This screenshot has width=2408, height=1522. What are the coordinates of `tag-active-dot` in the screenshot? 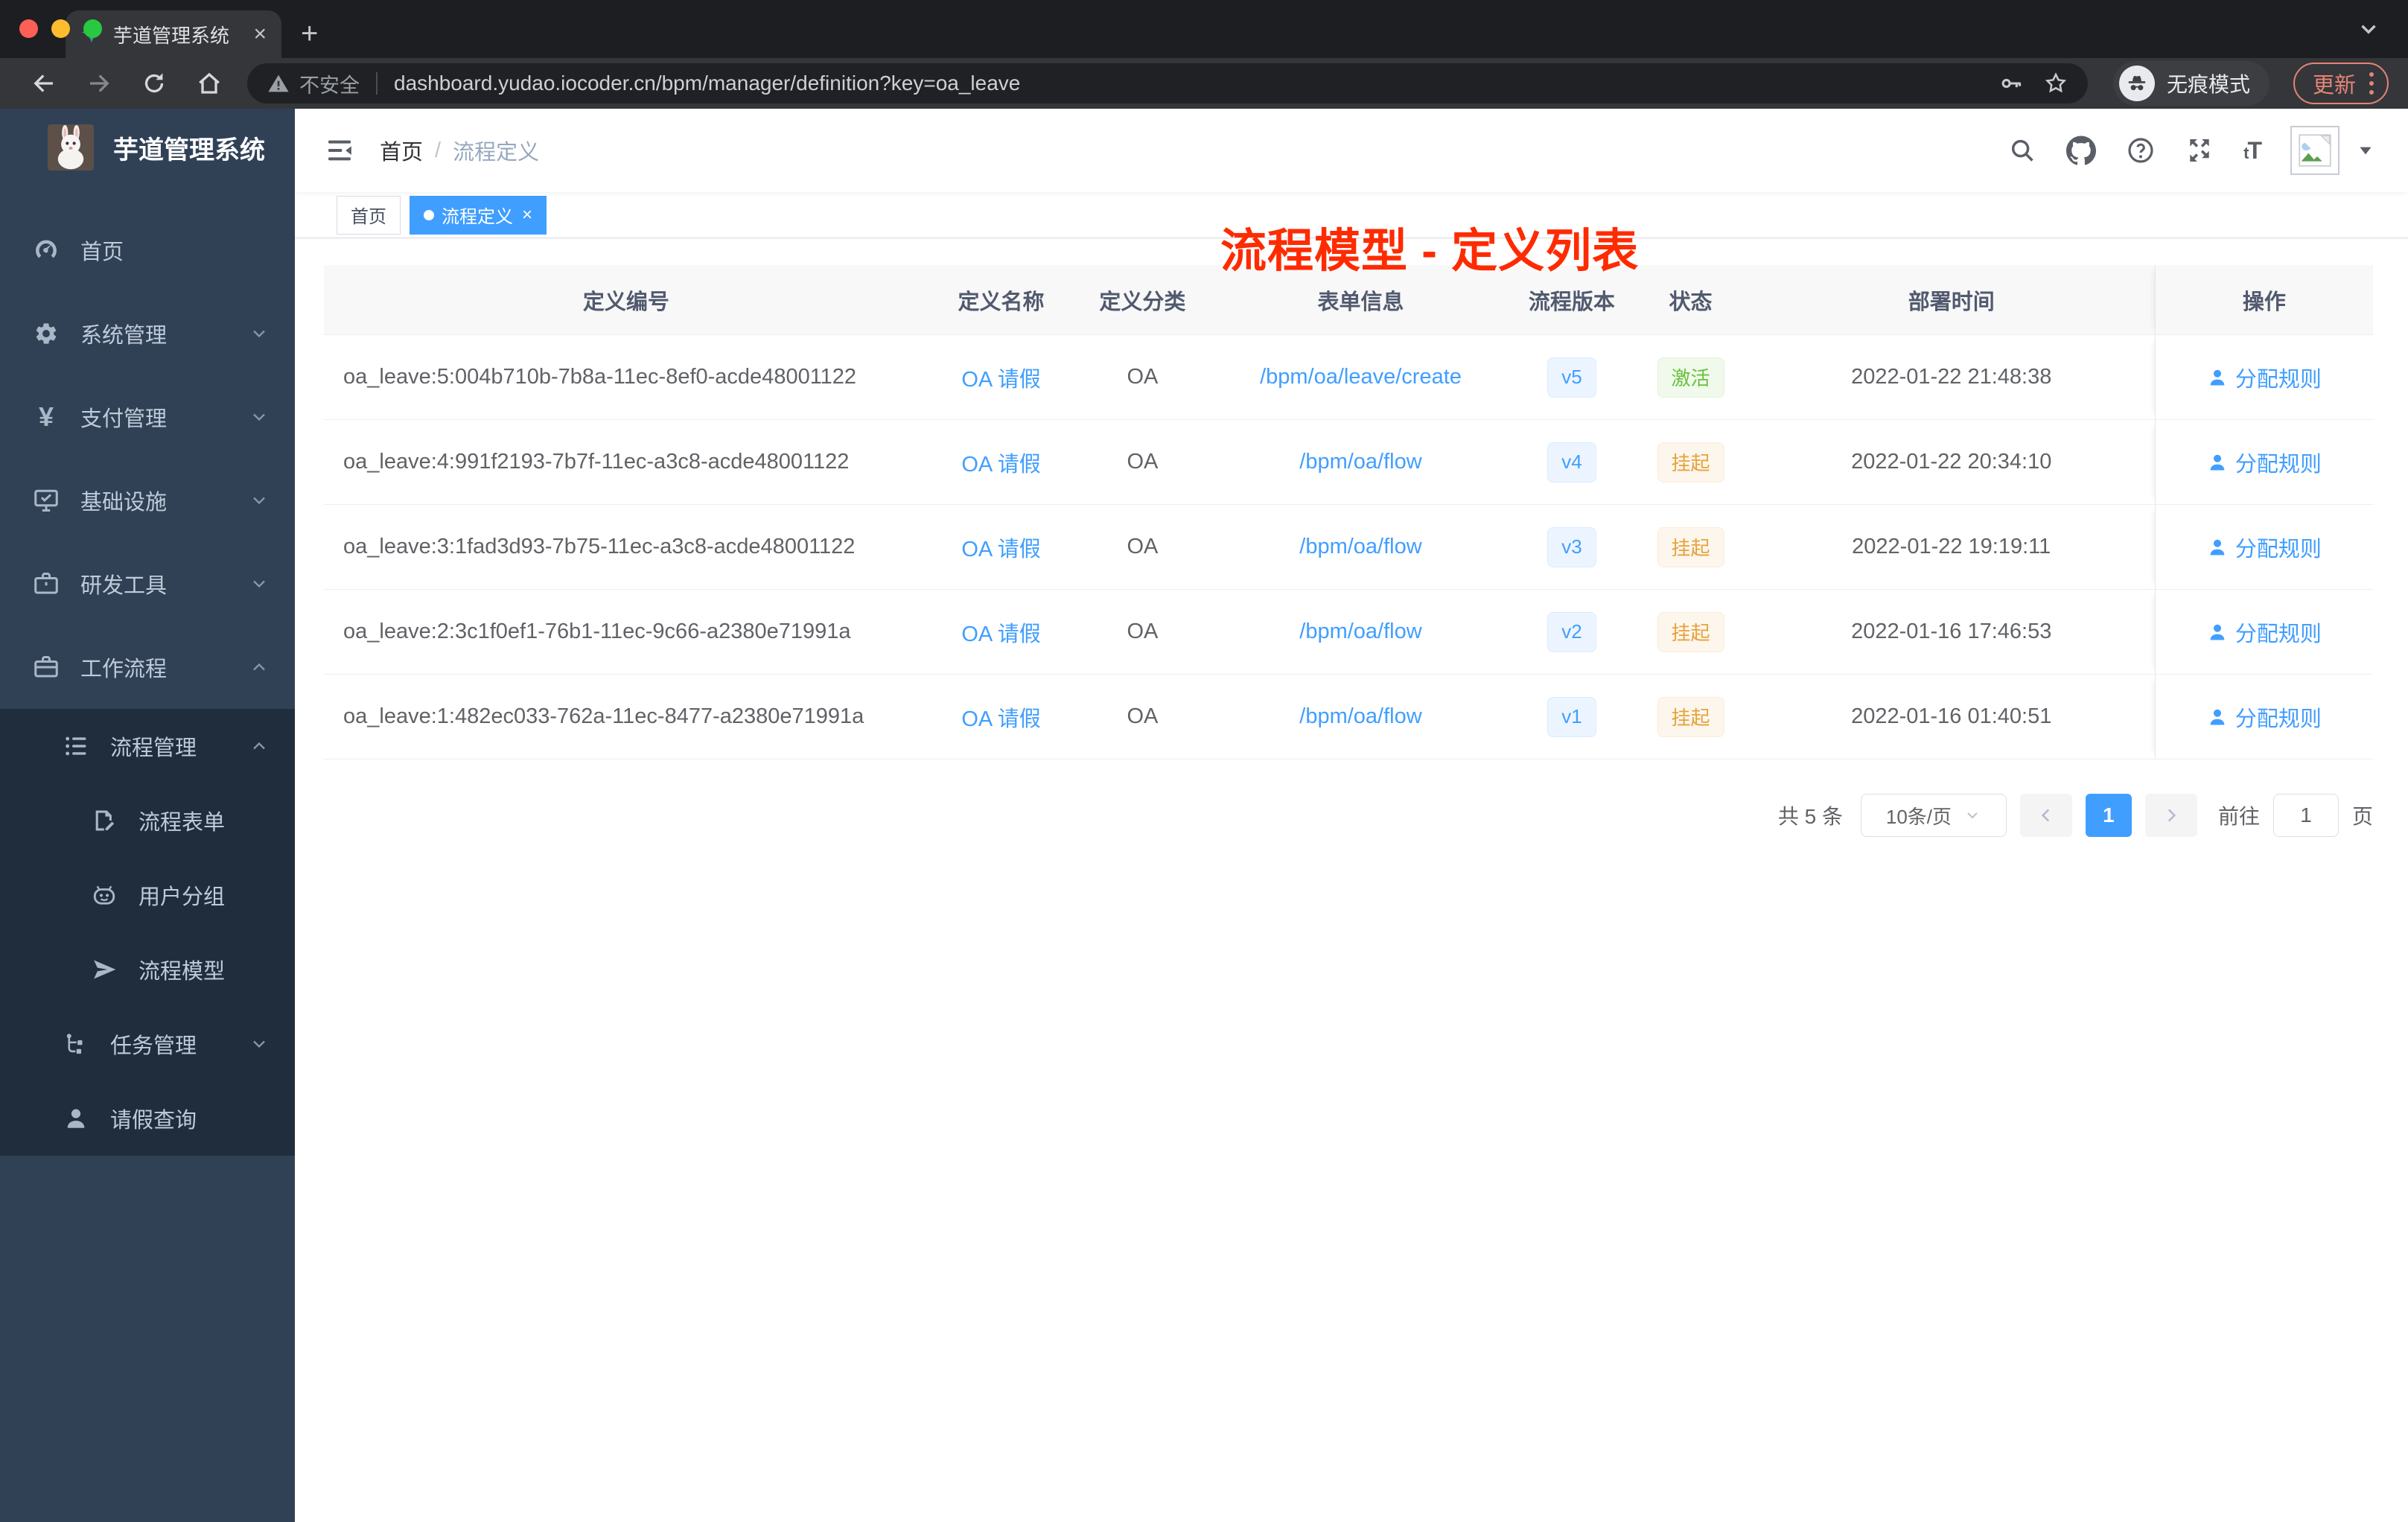 It's located at (429, 214).